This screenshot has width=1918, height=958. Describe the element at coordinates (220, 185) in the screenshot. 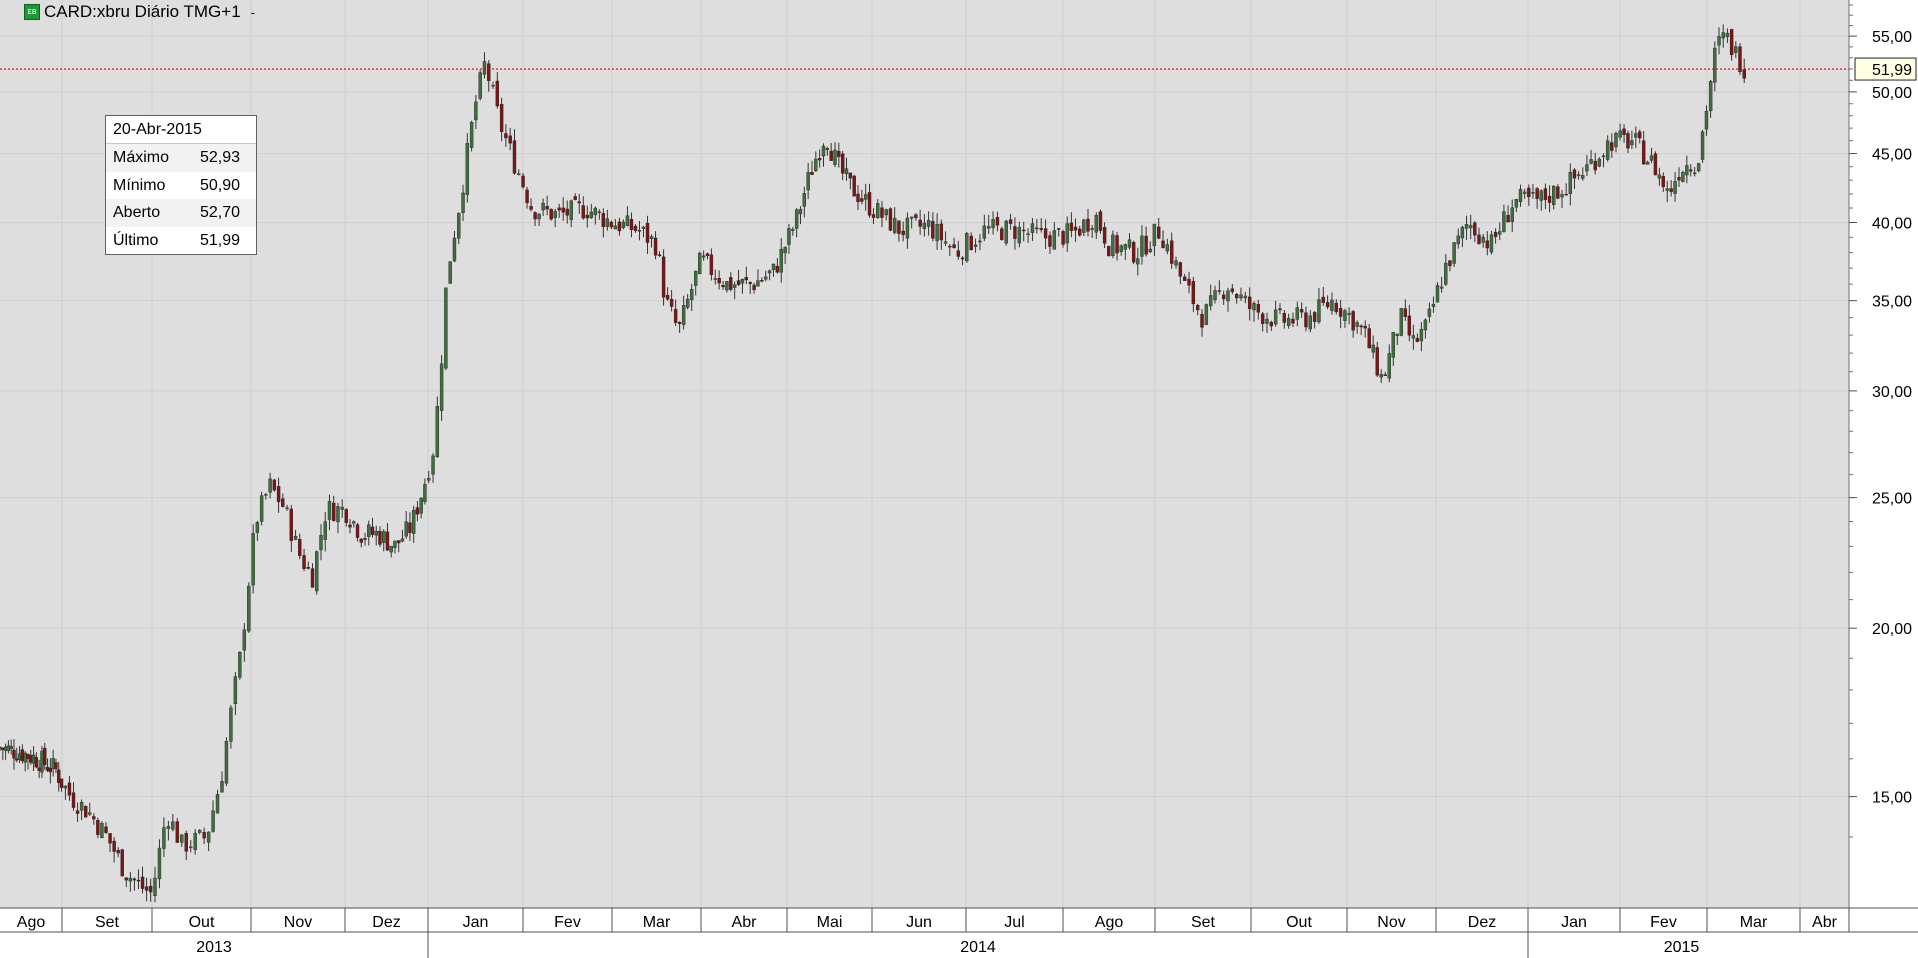

I see `info-value: 50,90` at that location.